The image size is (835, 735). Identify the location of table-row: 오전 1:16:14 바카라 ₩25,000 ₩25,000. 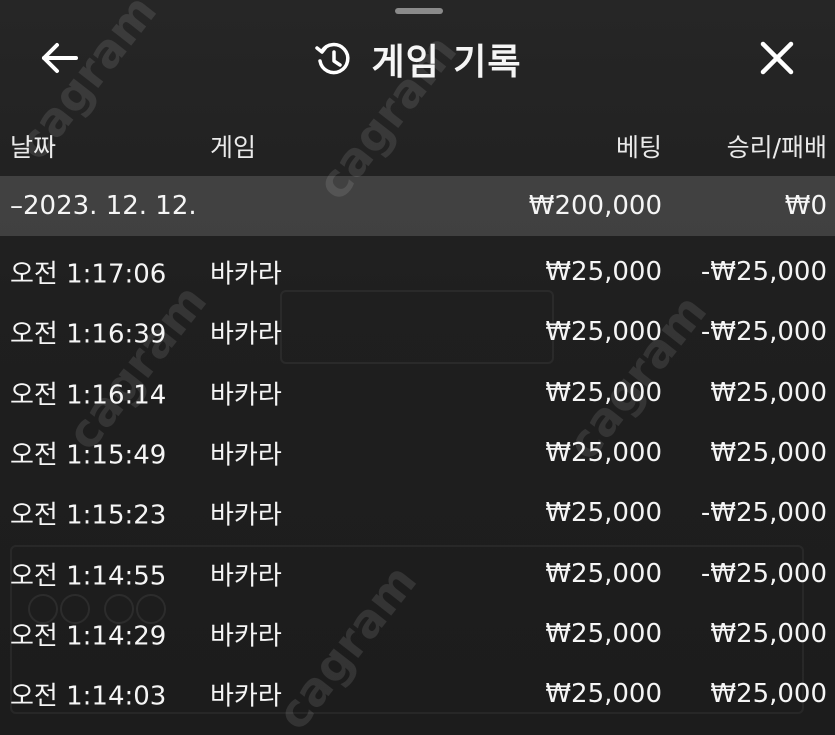
(417, 393).